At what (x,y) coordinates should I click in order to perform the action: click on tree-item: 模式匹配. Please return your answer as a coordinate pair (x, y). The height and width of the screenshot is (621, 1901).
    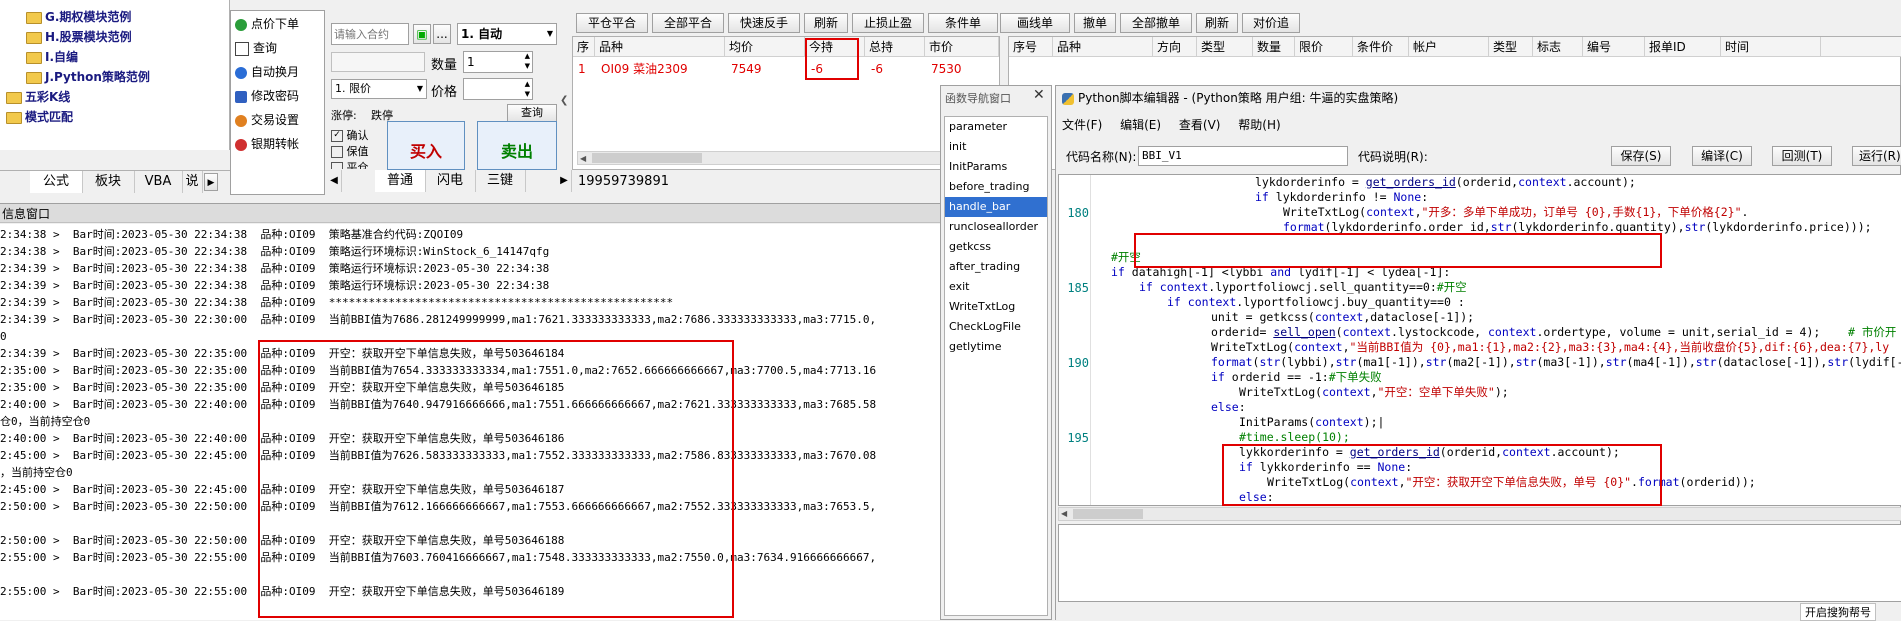
    Looking at the image, I should click on (39, 116).